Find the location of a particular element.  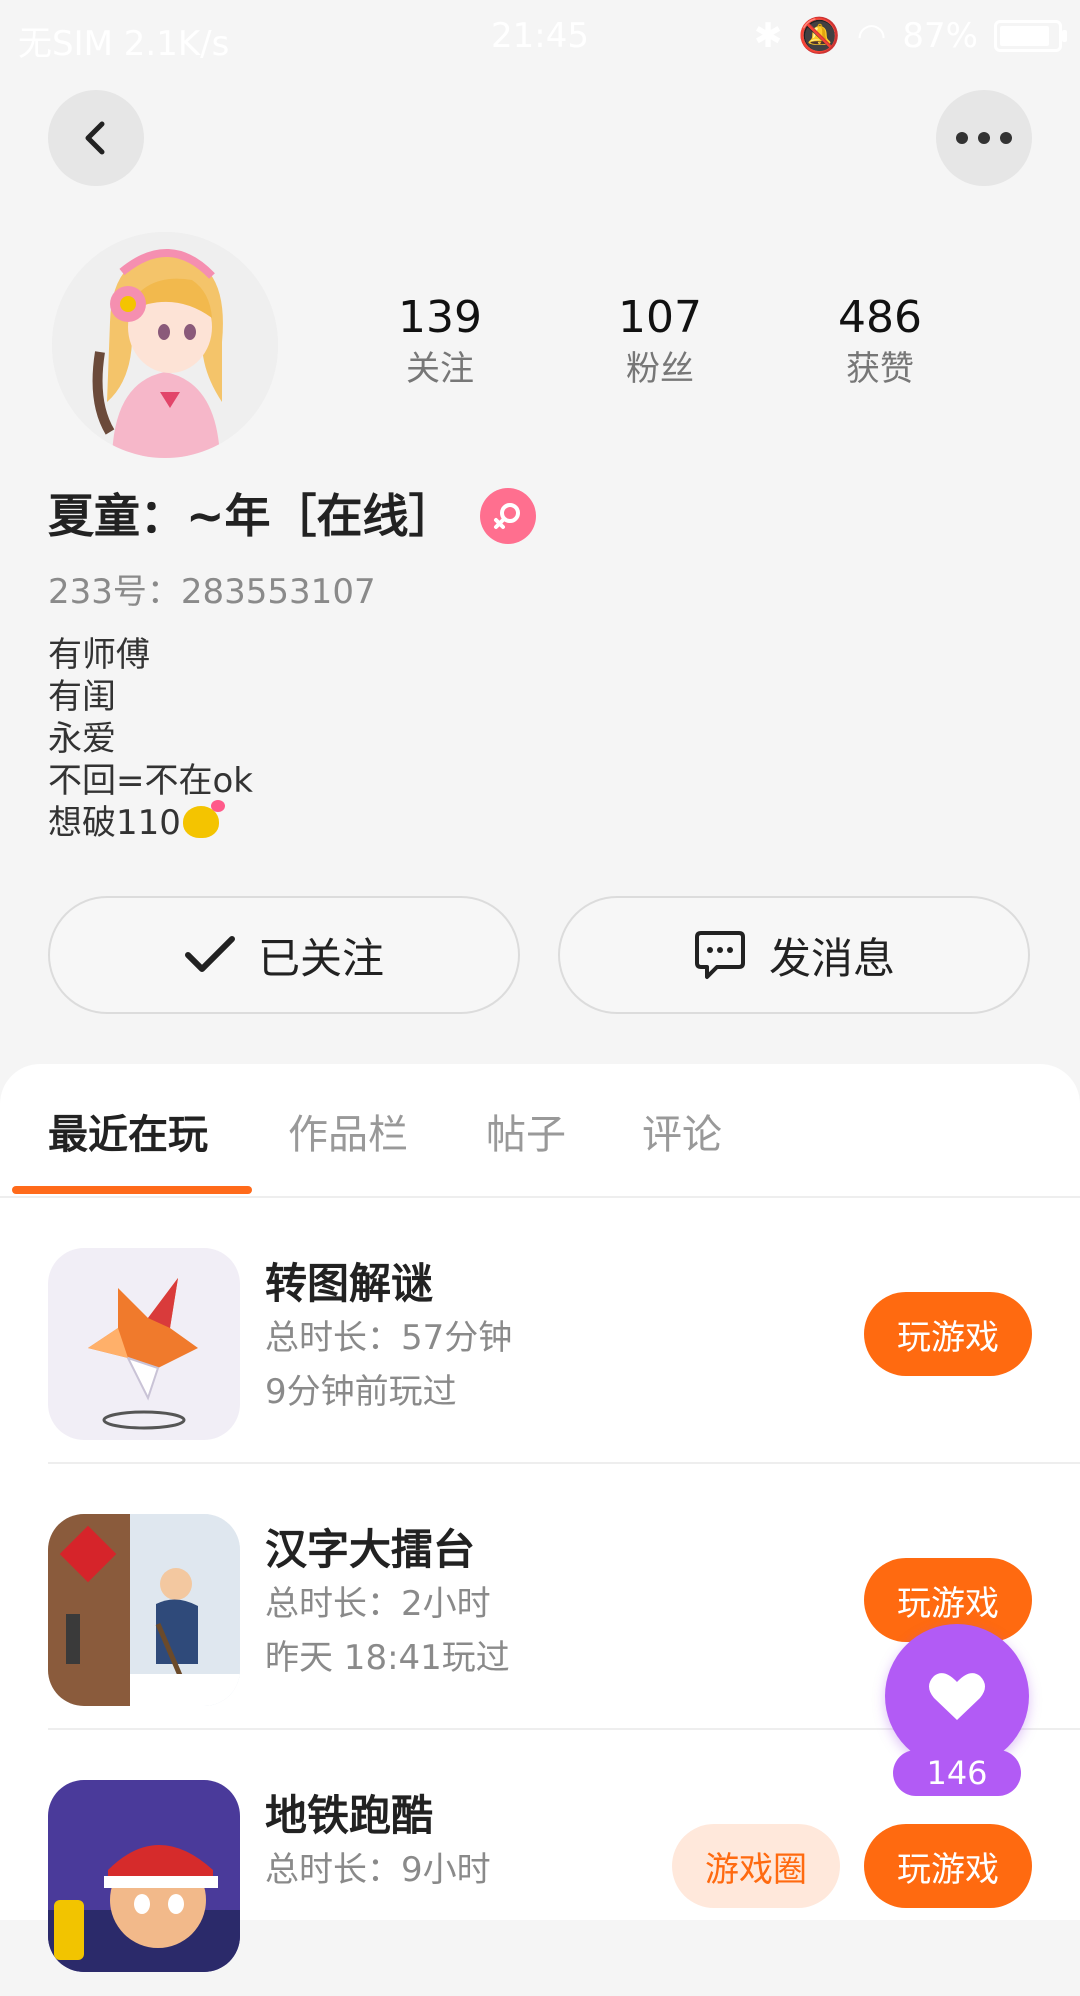

status-icons: ✱ 🔕 ◠ 87% is located at coordinates (910, 36).